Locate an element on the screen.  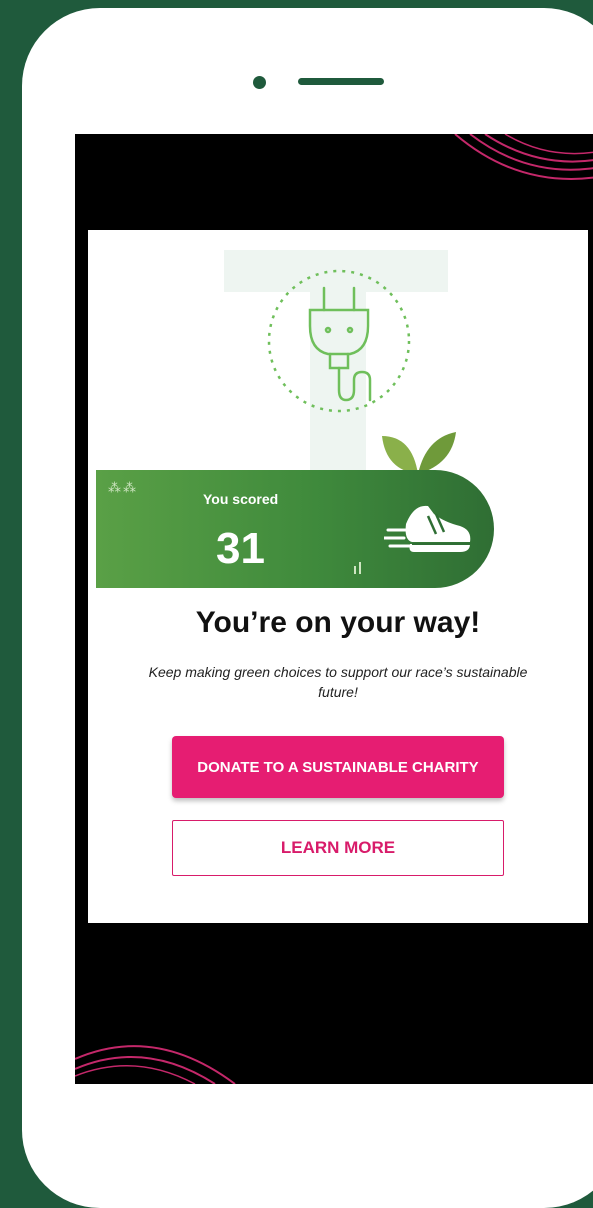
top-swirl-decoration is located at coordinates (523, 157).